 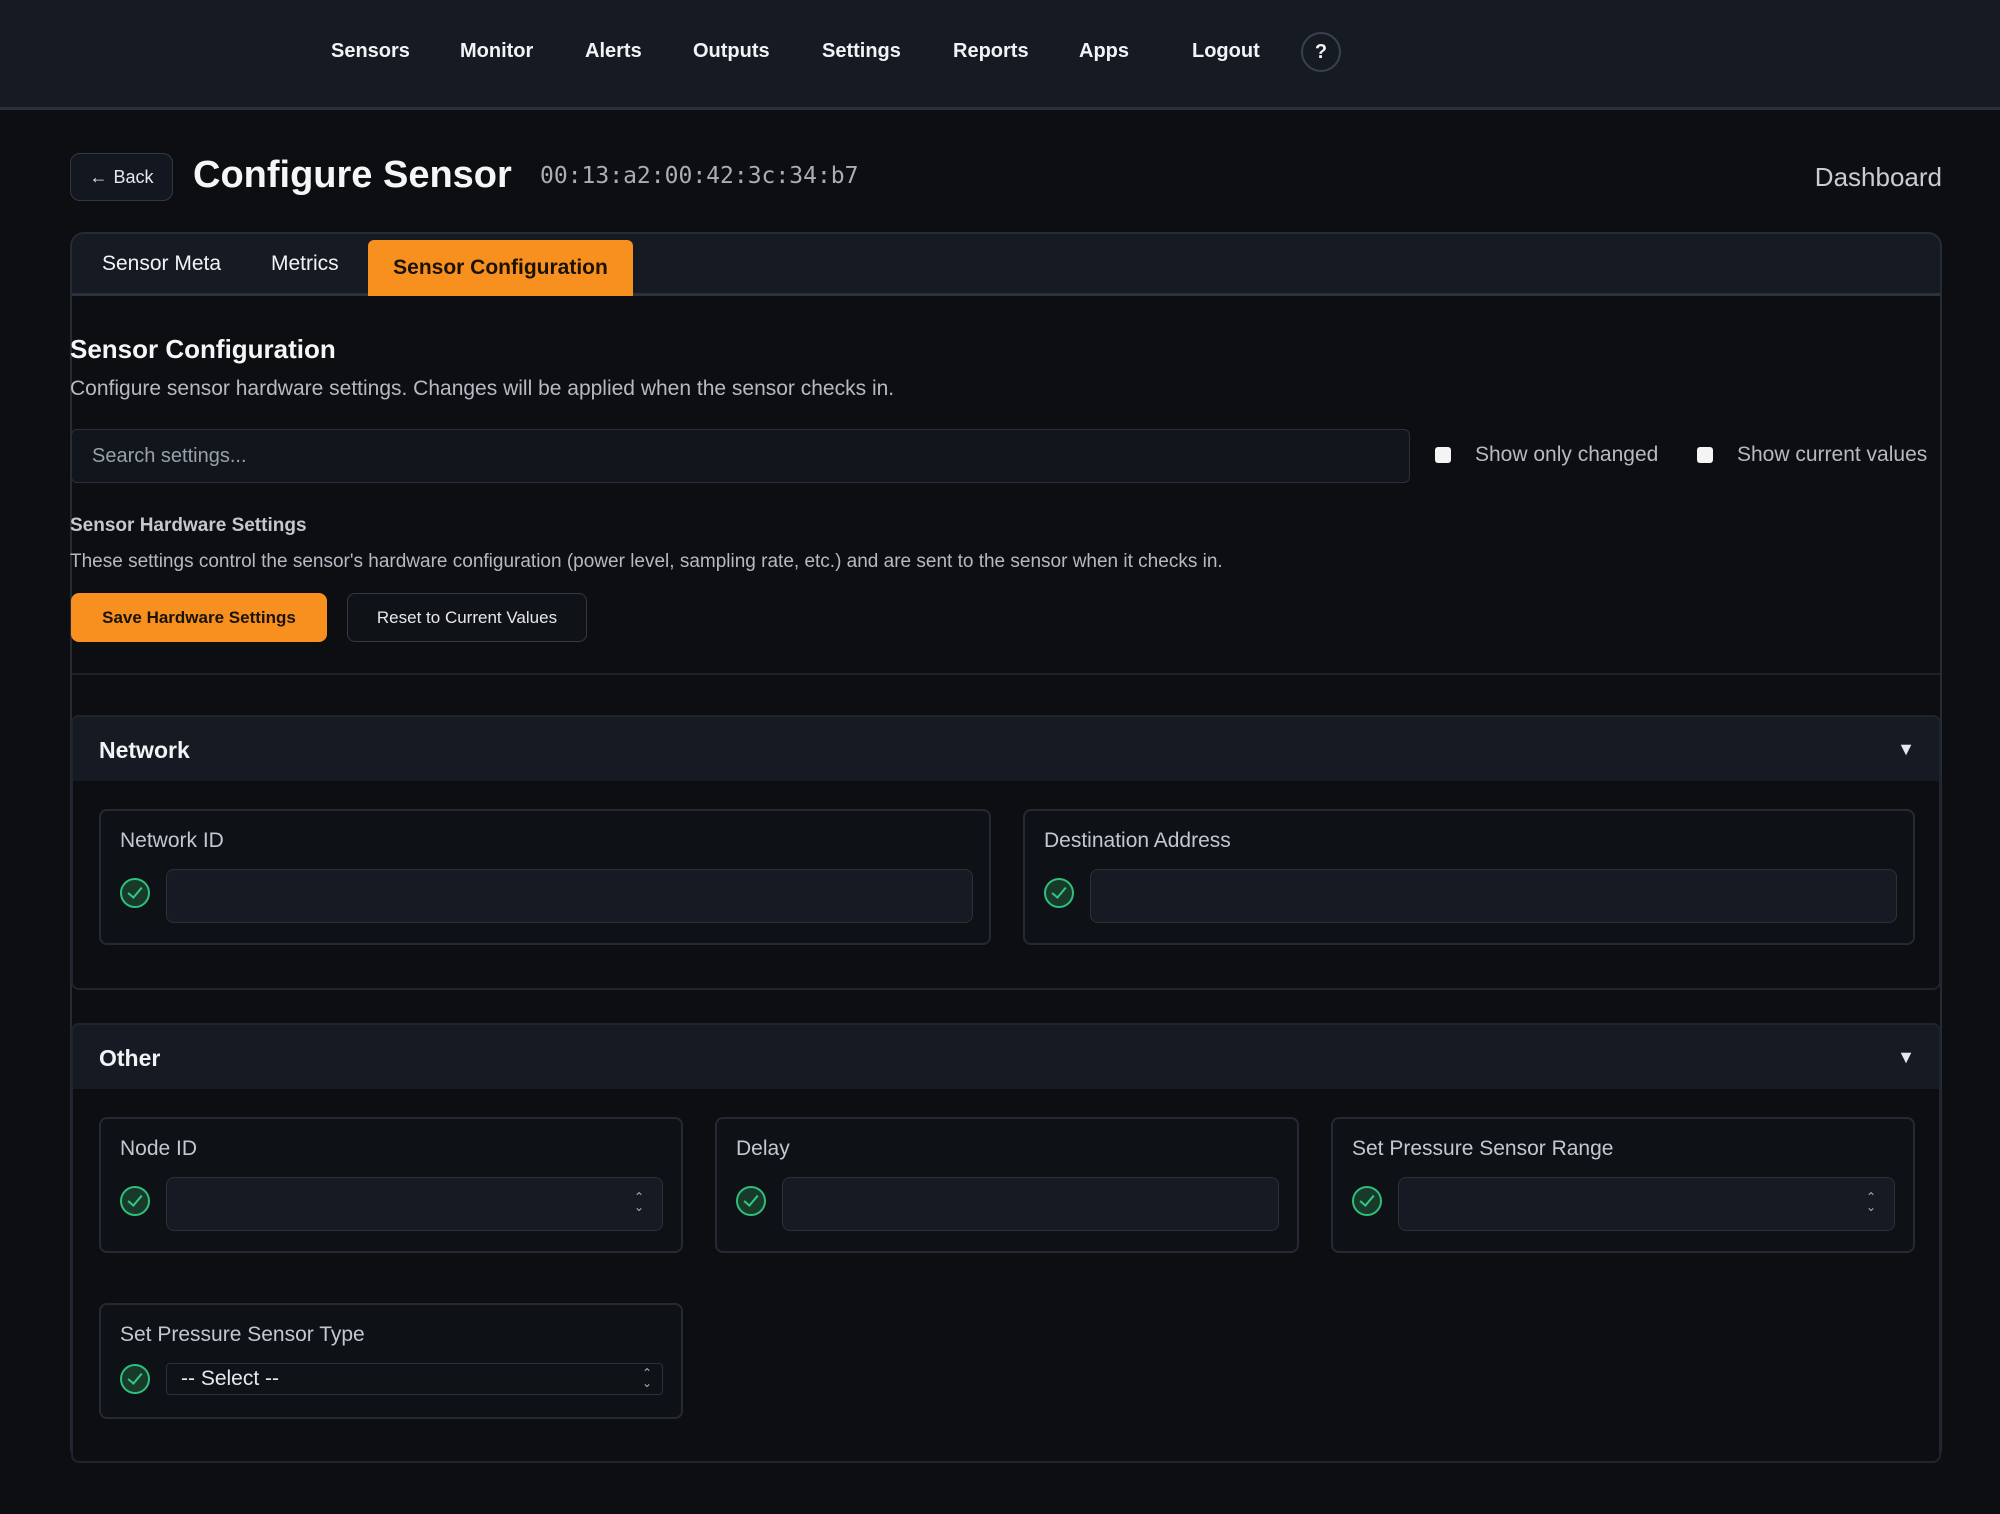 What do you see at coordinates (1878, 177) in the screenshot?
I see `dashboard-link: Dashboard` at bounding box center [1878, 177].